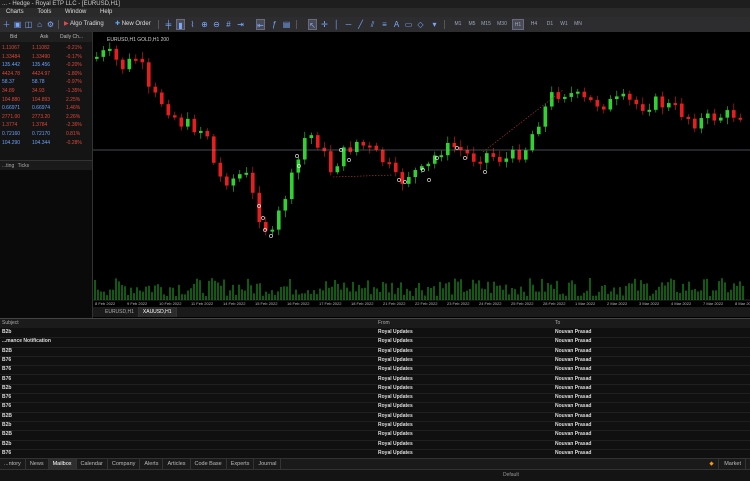 The image size is (750, 481). Describe the element at coordinates (10, 323) in the screenshot. I see `col-subject: Subject` at that location.